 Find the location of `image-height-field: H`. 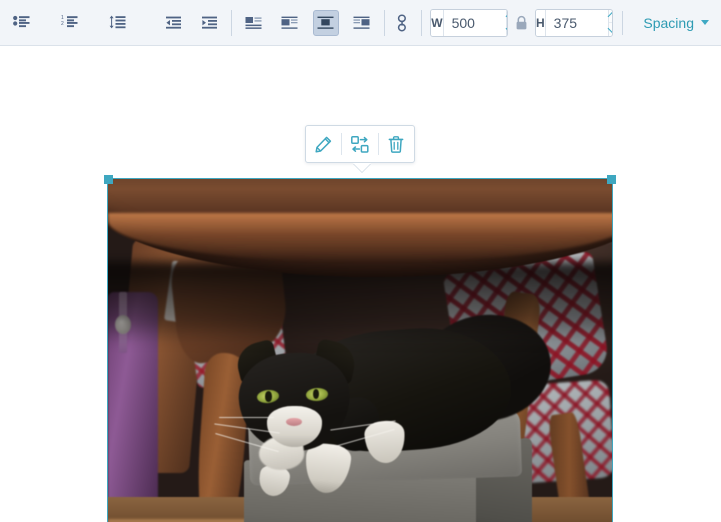

image-height-field: H is located at coordinates (573, 22).